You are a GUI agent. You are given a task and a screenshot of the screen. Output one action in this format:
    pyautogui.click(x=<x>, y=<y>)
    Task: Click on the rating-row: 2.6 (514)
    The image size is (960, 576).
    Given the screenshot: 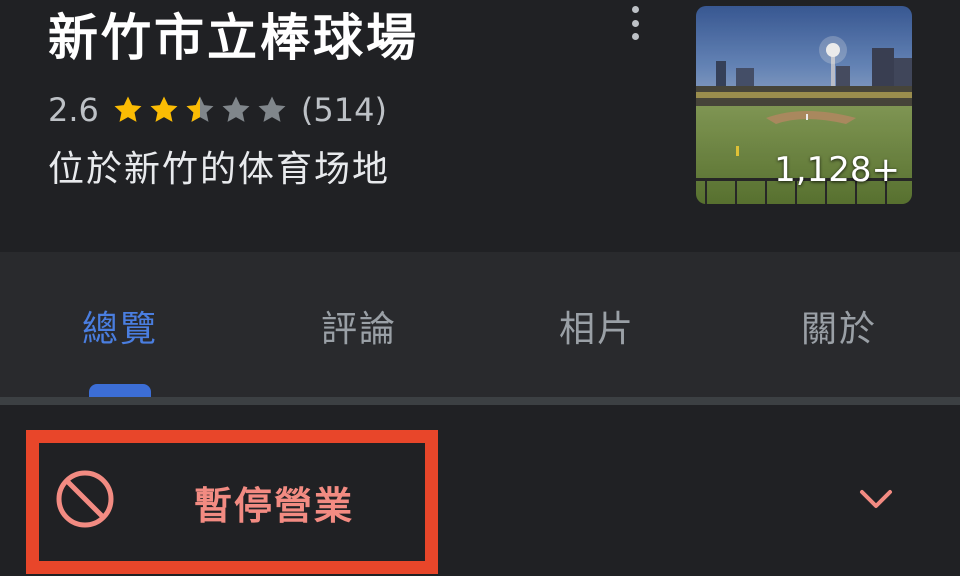 What is the action you would take?
    pyautogui.click(x=217, y=110)
    